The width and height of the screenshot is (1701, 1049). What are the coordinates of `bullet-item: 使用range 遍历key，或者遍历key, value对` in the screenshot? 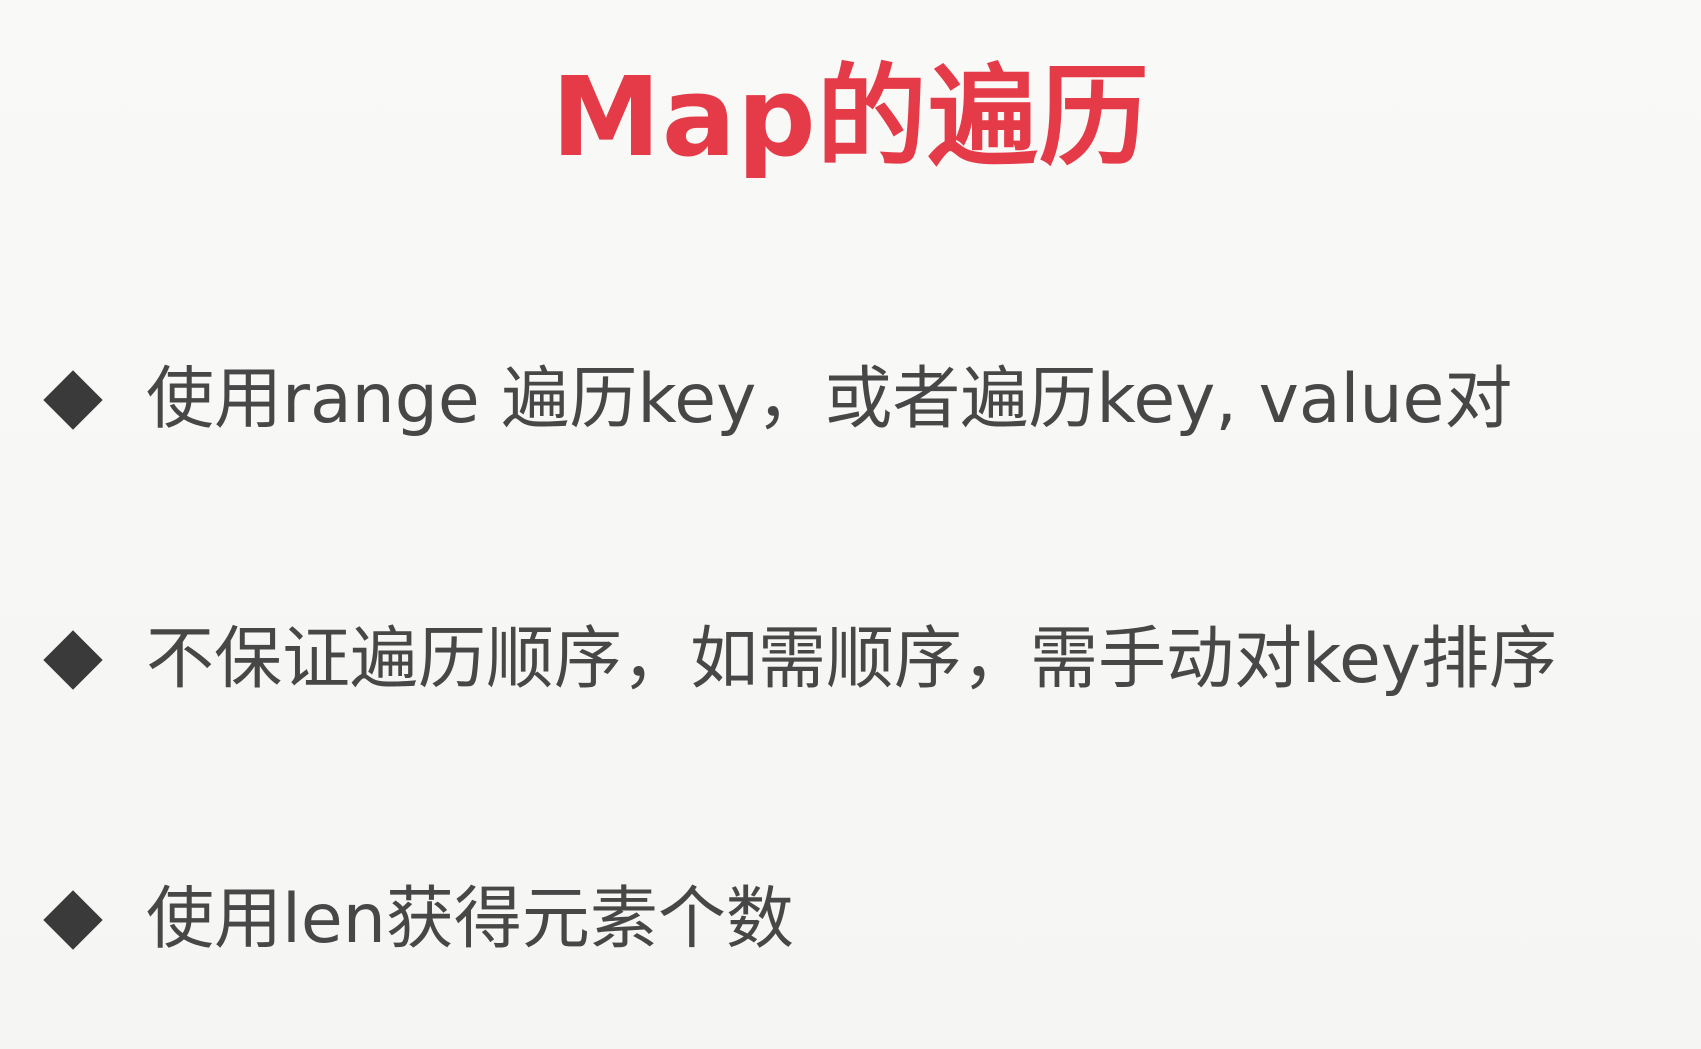 It's located at (777, 400).